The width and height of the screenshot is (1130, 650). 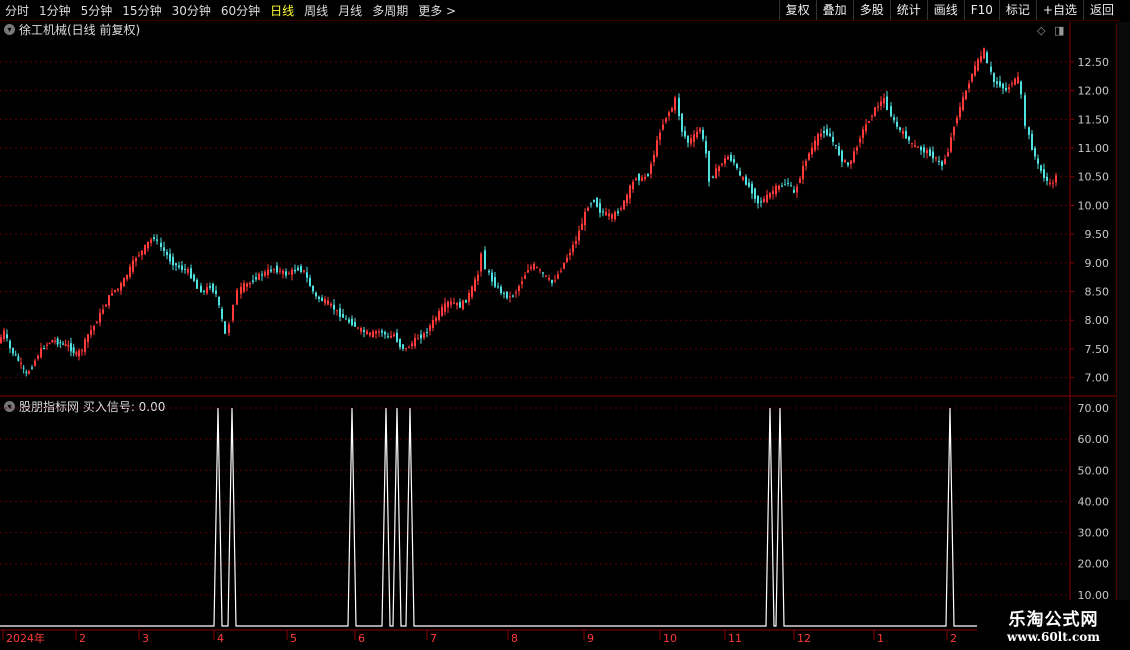 I want to click on right-side-strip, so click(x=1123, y=326).